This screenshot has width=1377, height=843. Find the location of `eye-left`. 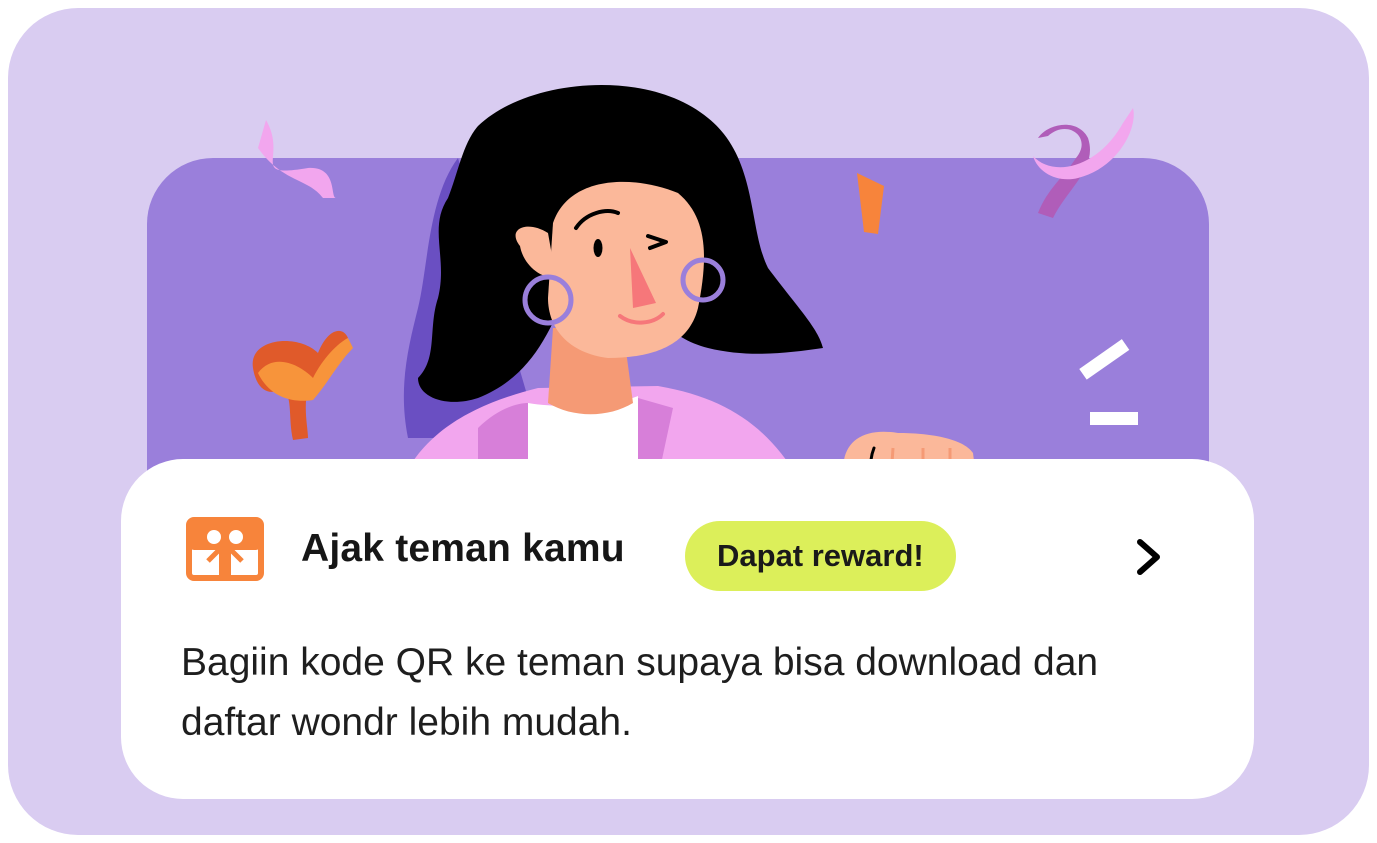

eye-left is located at coordinates (598, 248).